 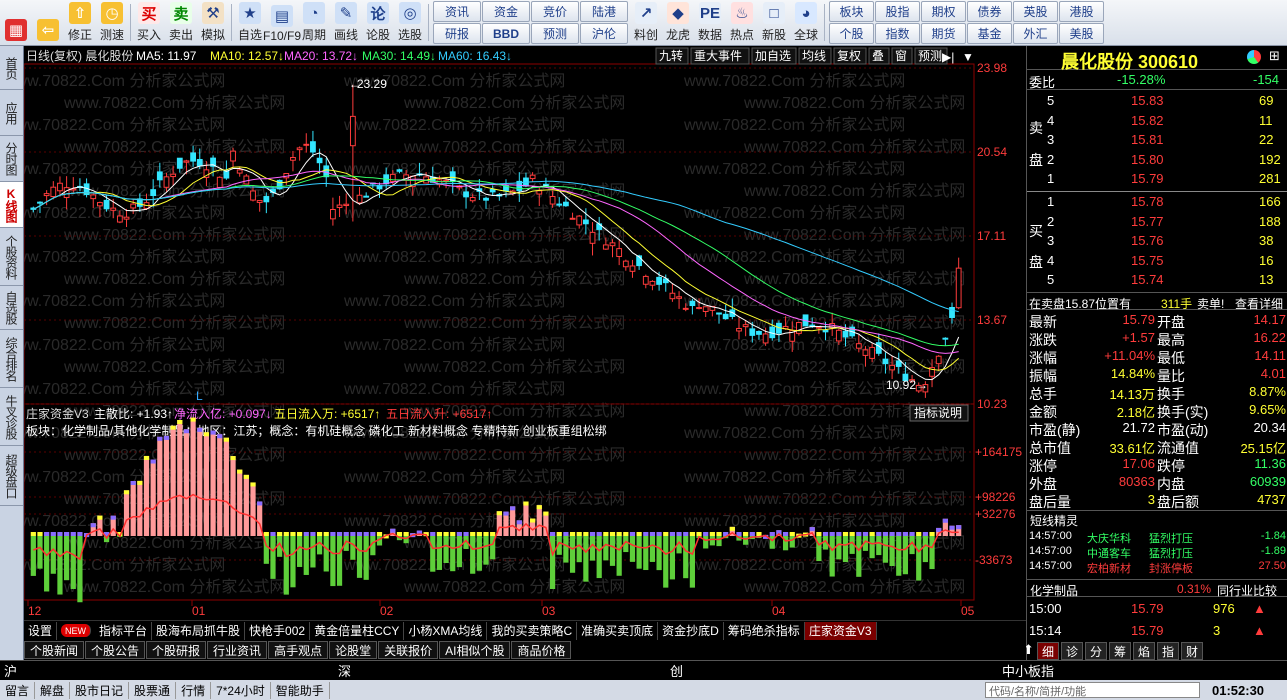 I want to click on short-name: 中通客车, so click(x=1109, y=553).